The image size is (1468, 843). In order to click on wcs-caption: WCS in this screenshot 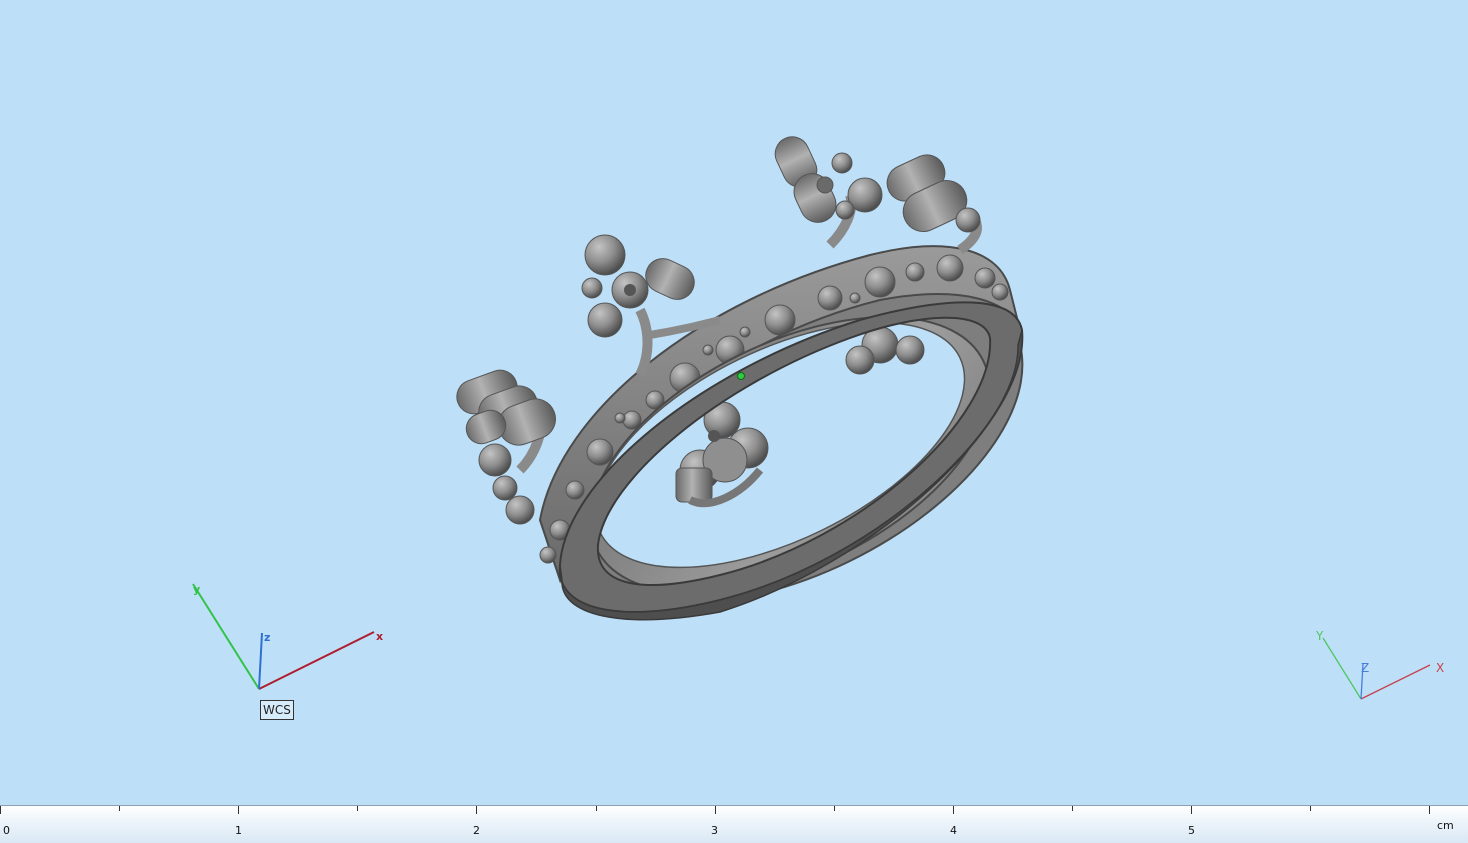, I will do `click(277, 710)`.